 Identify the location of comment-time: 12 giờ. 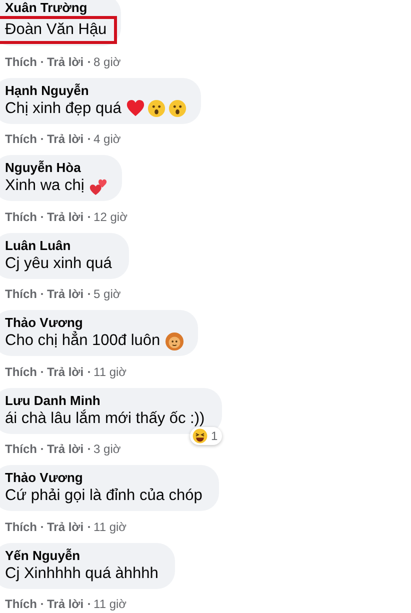
(111, 216).